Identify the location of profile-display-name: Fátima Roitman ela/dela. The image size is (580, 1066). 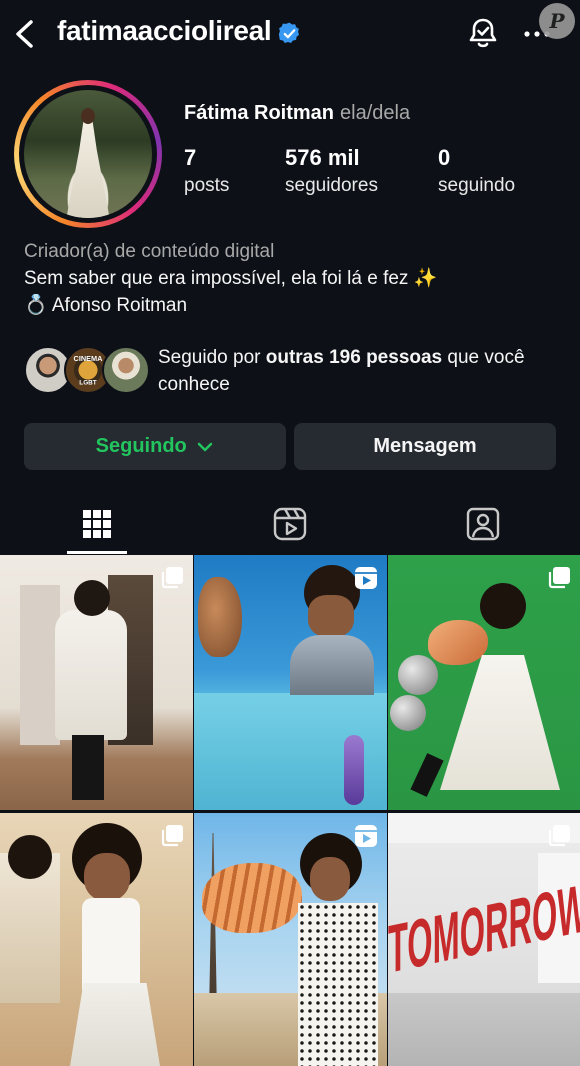
(297, 113).